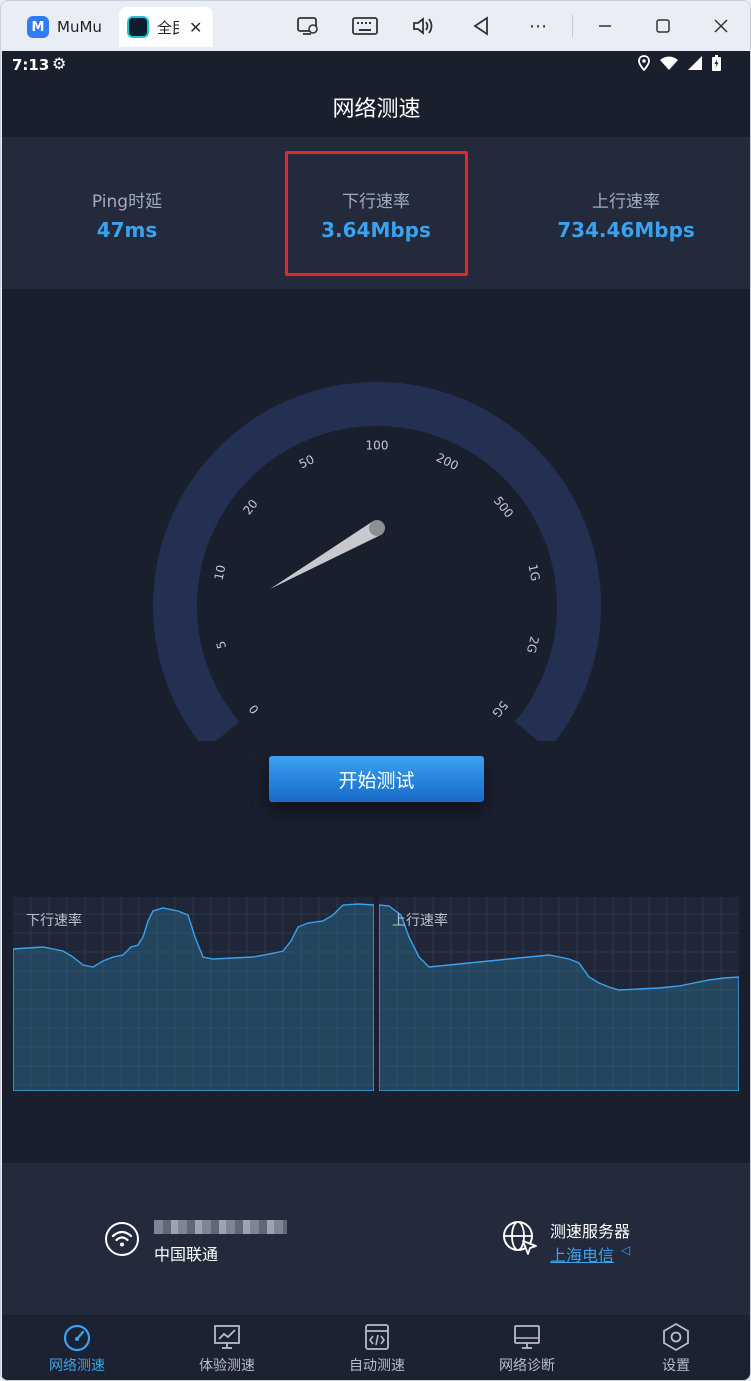  Describe the element at coordinates (527, 1337) in the screenshot. I see `monitor-icon` at that location.